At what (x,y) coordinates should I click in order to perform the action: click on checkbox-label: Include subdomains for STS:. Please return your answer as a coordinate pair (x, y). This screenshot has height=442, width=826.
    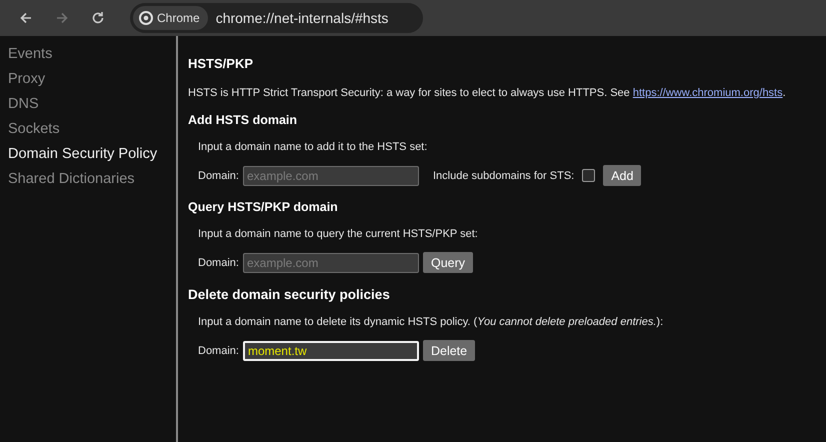
    Looking at the image, I should click on (503, 176).